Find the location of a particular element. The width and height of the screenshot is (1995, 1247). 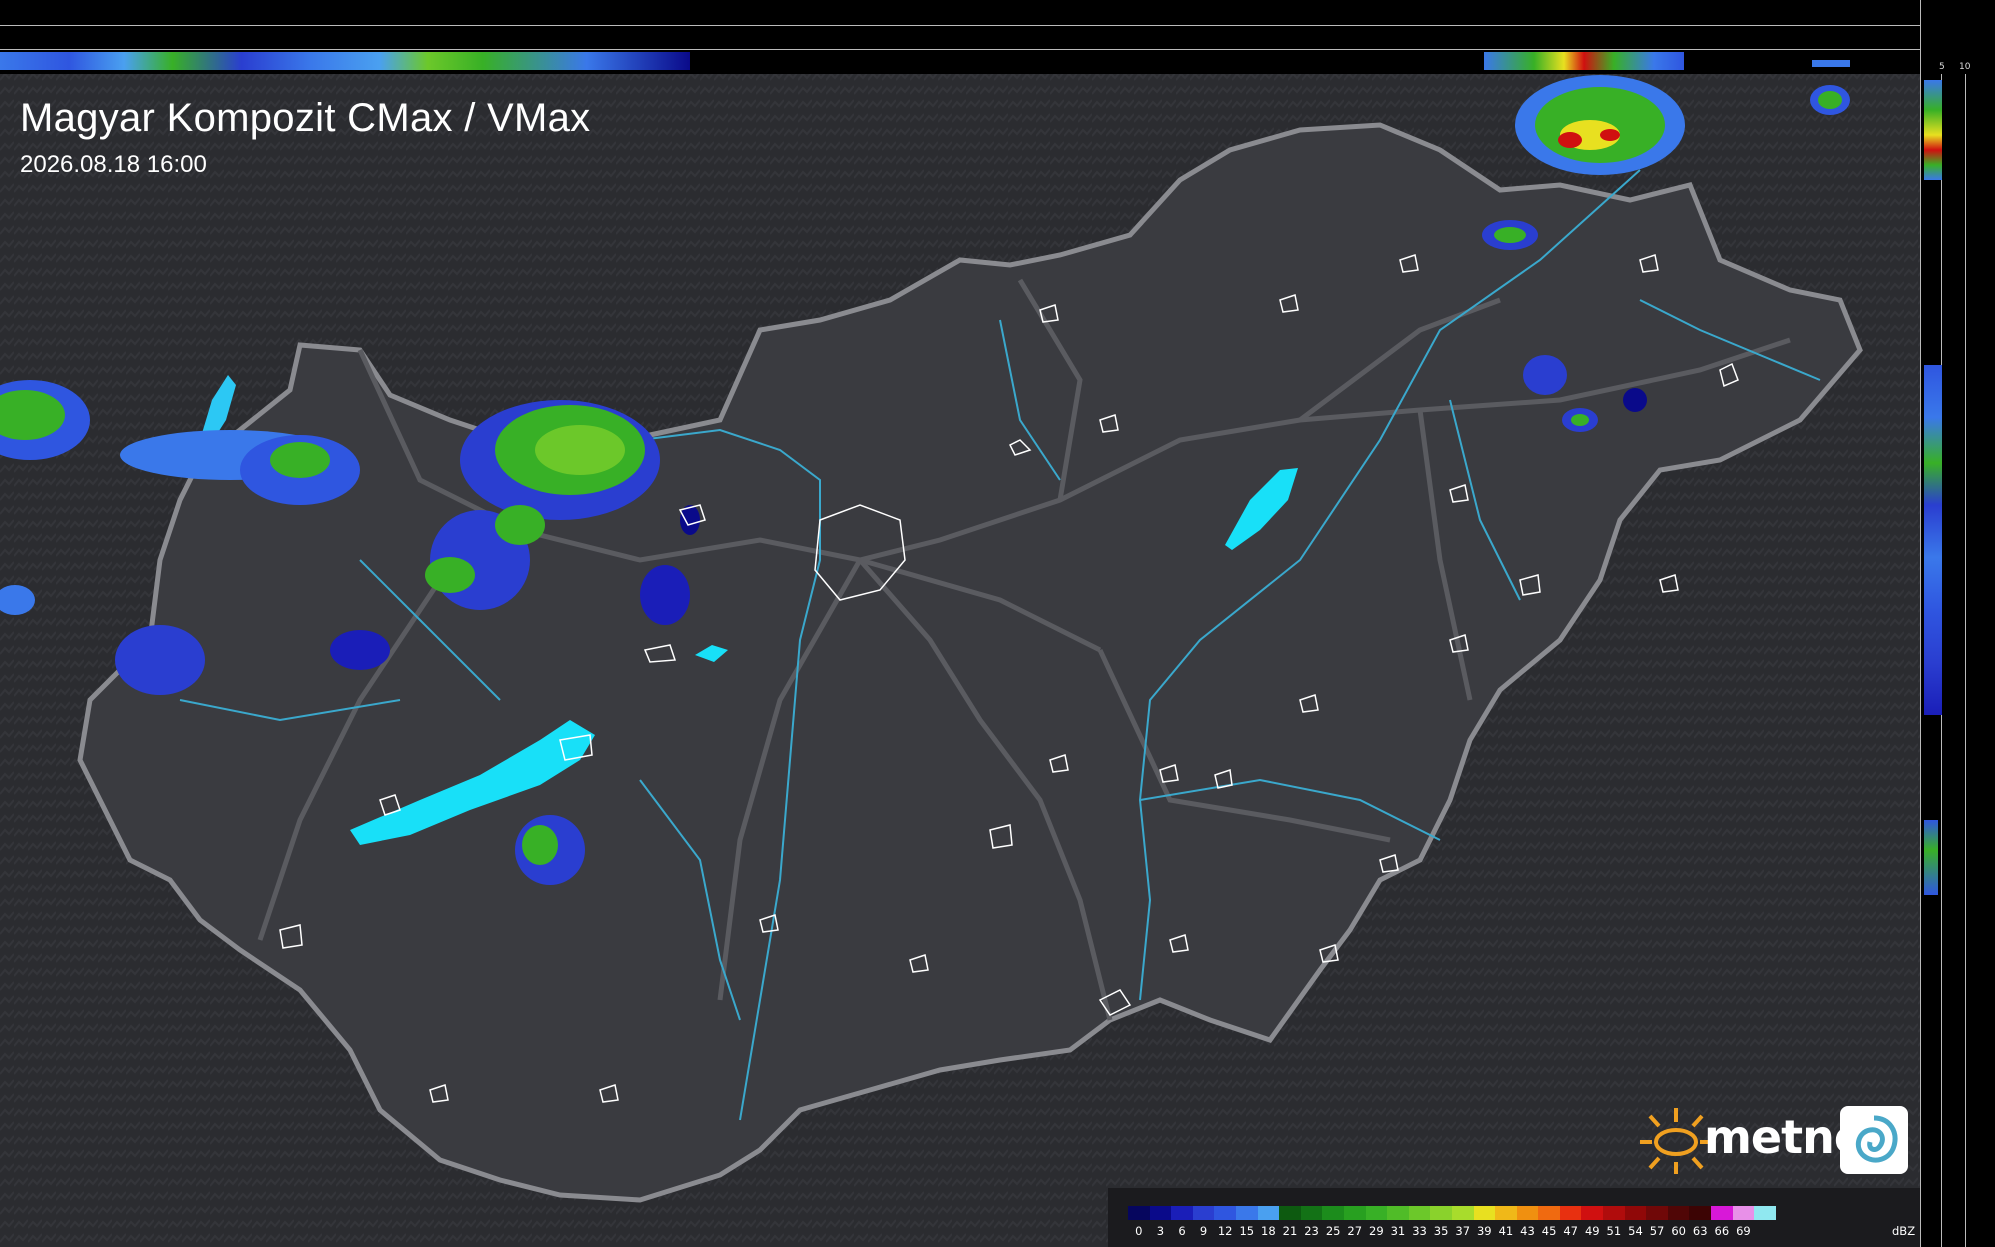

legend-label: 18 is located at coordinates (1268, 1231).